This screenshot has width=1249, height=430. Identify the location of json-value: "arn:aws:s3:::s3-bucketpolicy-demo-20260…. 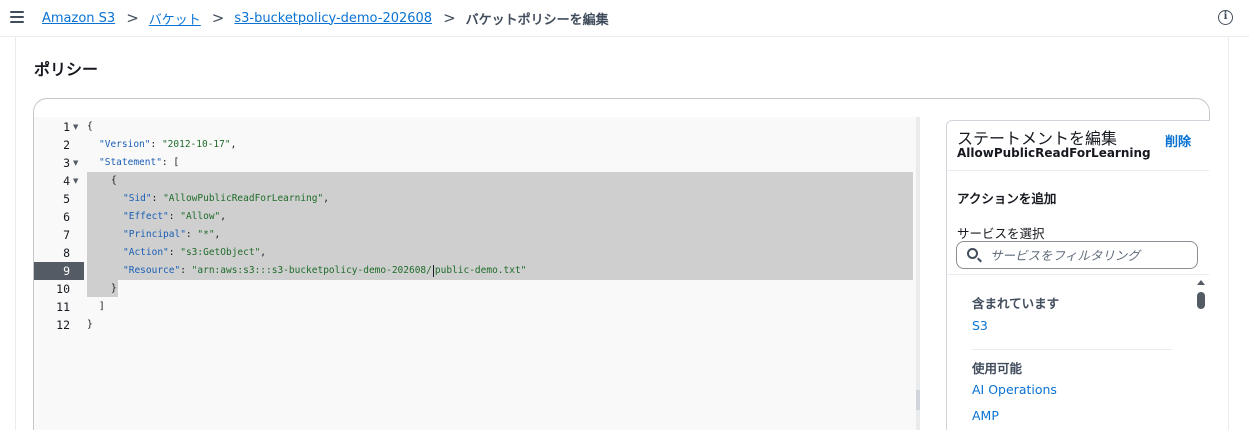
(311, 270).